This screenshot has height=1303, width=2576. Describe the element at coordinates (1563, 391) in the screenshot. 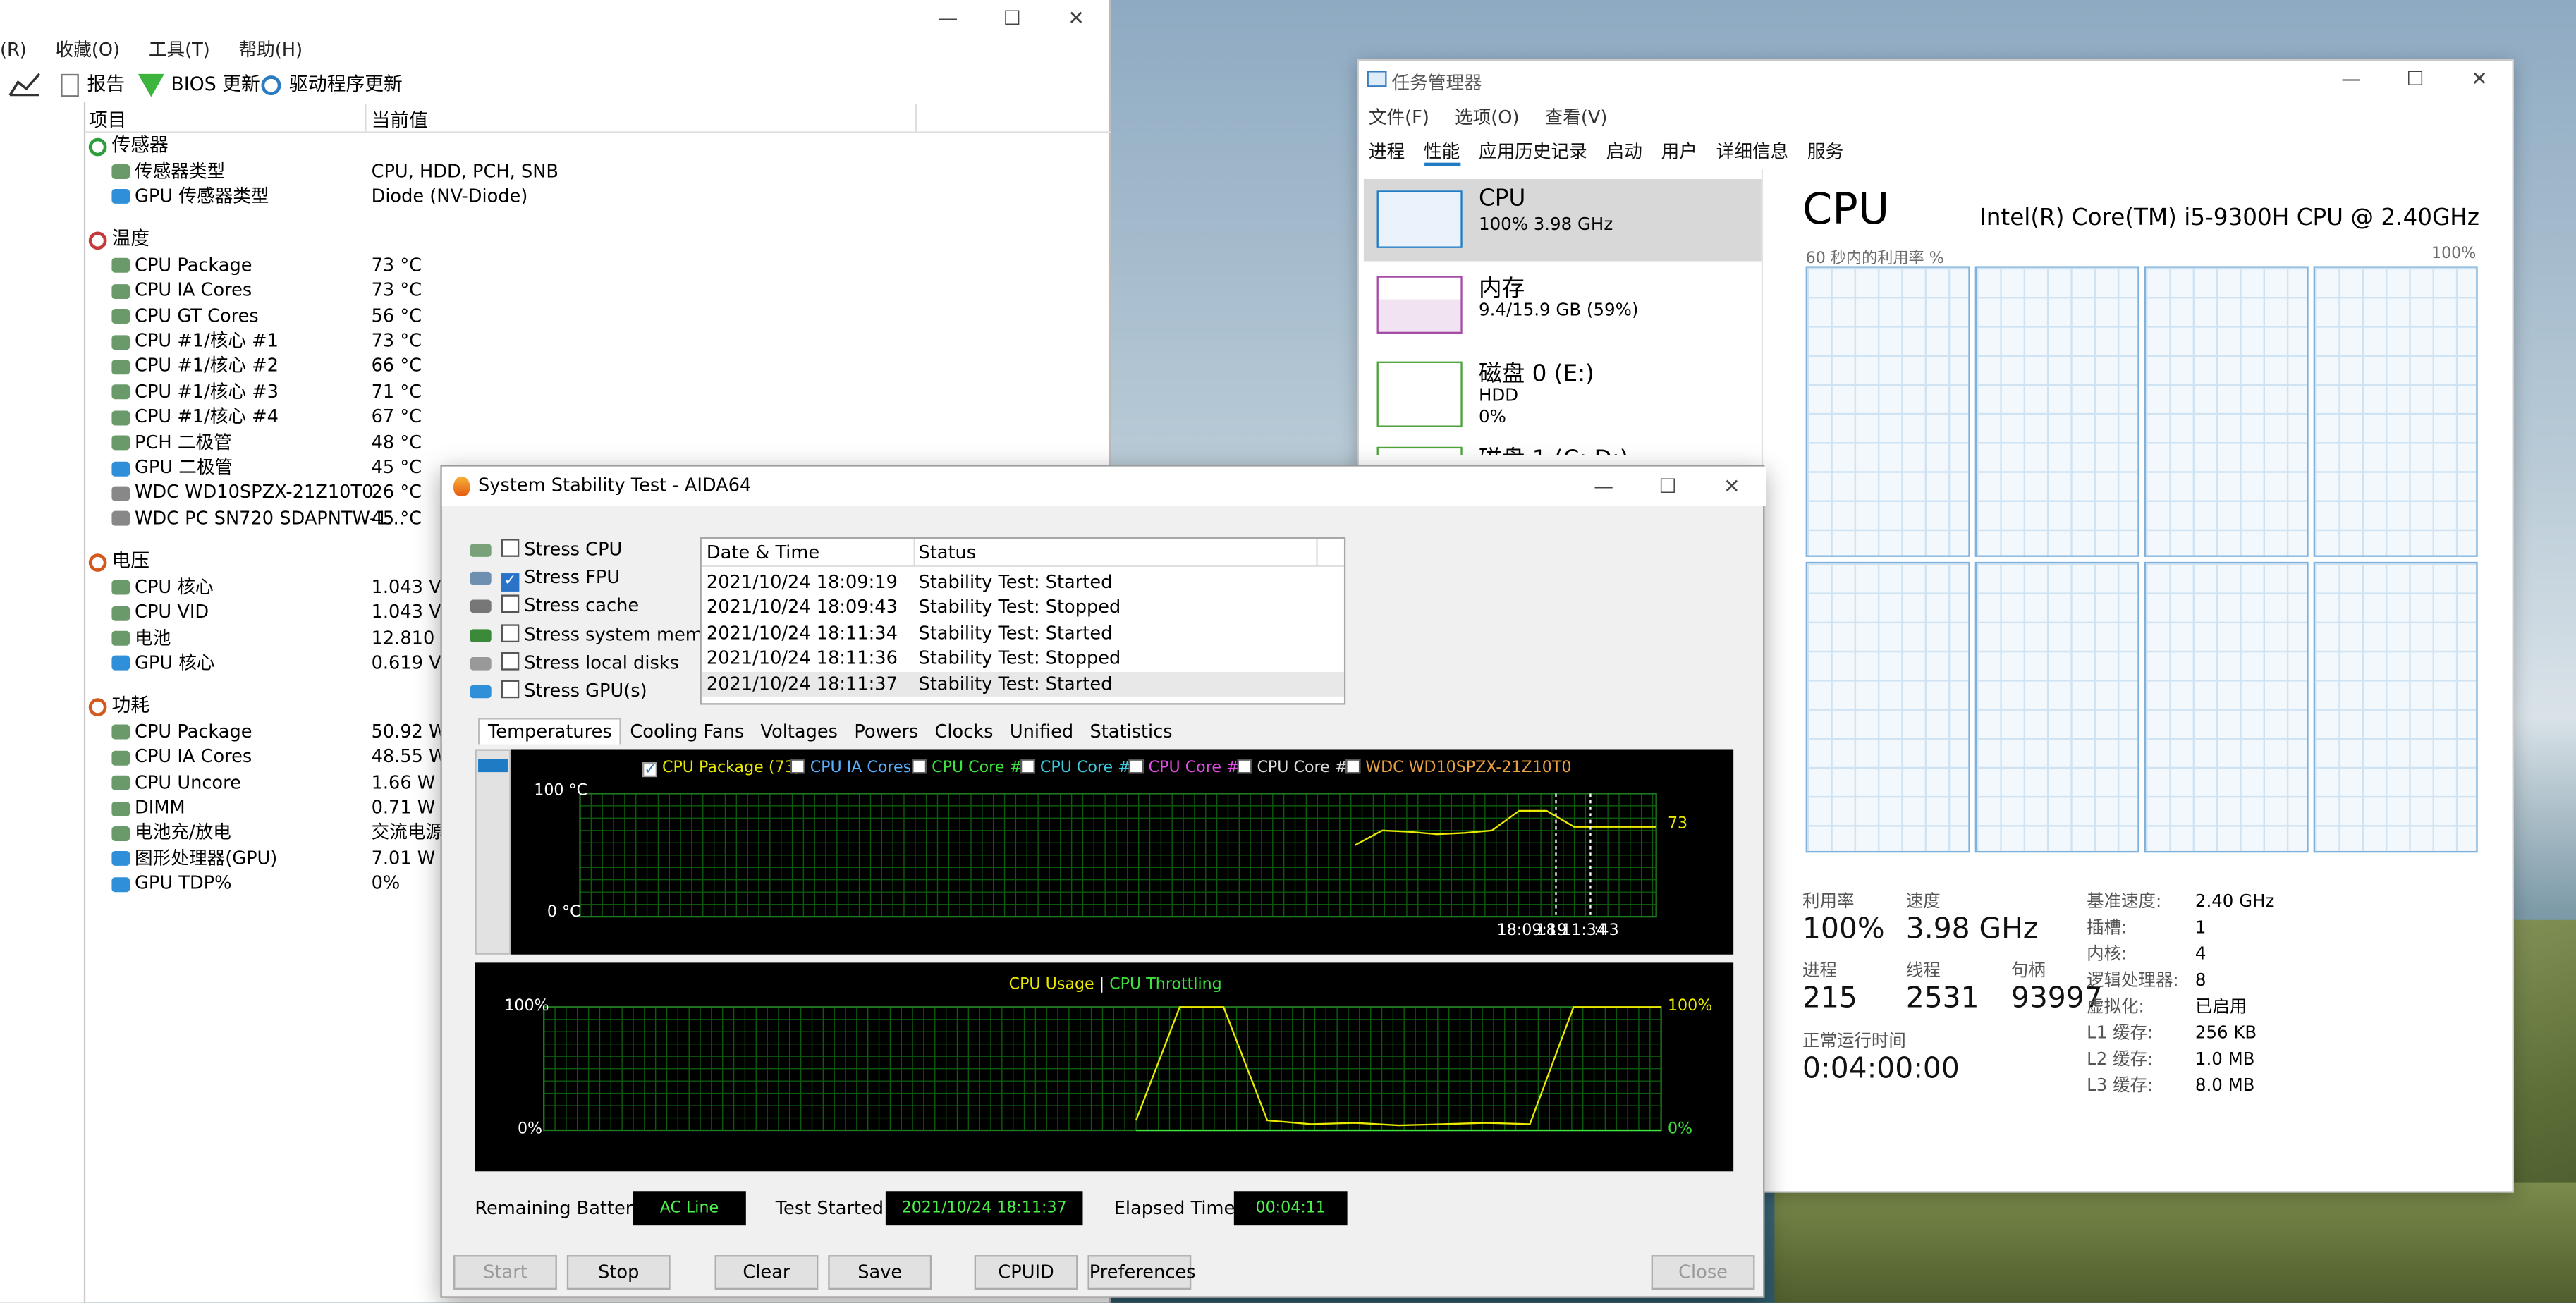

I see `perf-item-disk-0: 磁盘 0 (E:) HDD 0%` at that location.